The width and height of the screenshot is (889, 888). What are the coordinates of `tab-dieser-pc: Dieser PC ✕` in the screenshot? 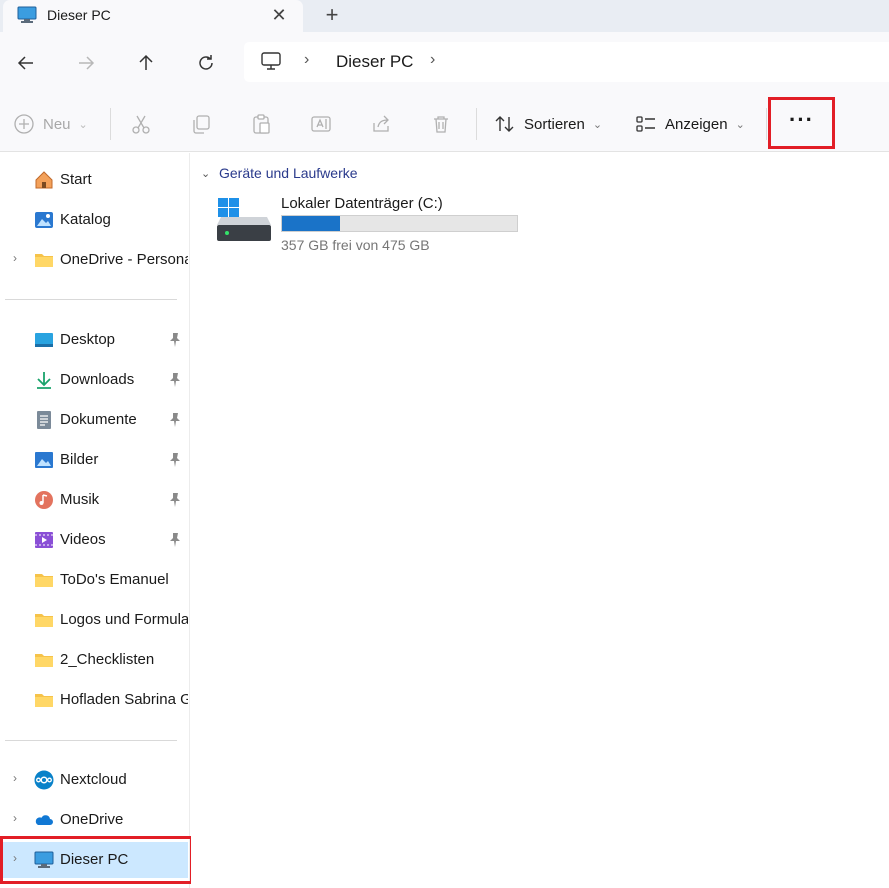 It's located at (153, 16).